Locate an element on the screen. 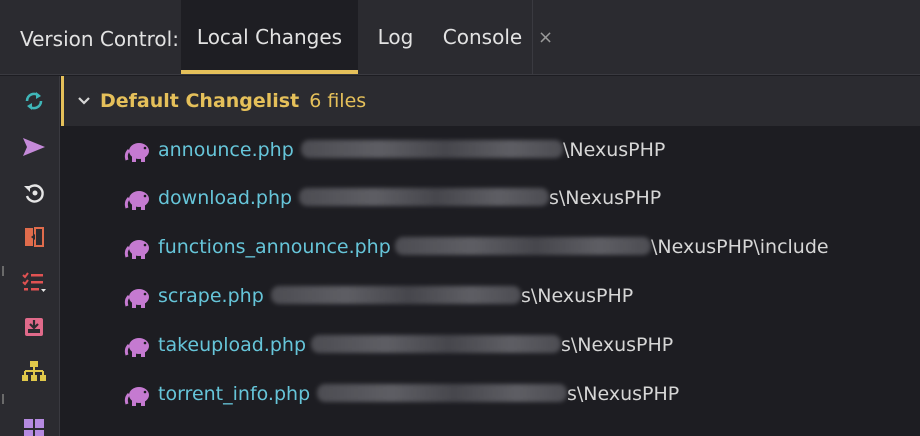 This screenshot has height=436, width=920. hierarchy-icon is located at coordinates (34, 371).